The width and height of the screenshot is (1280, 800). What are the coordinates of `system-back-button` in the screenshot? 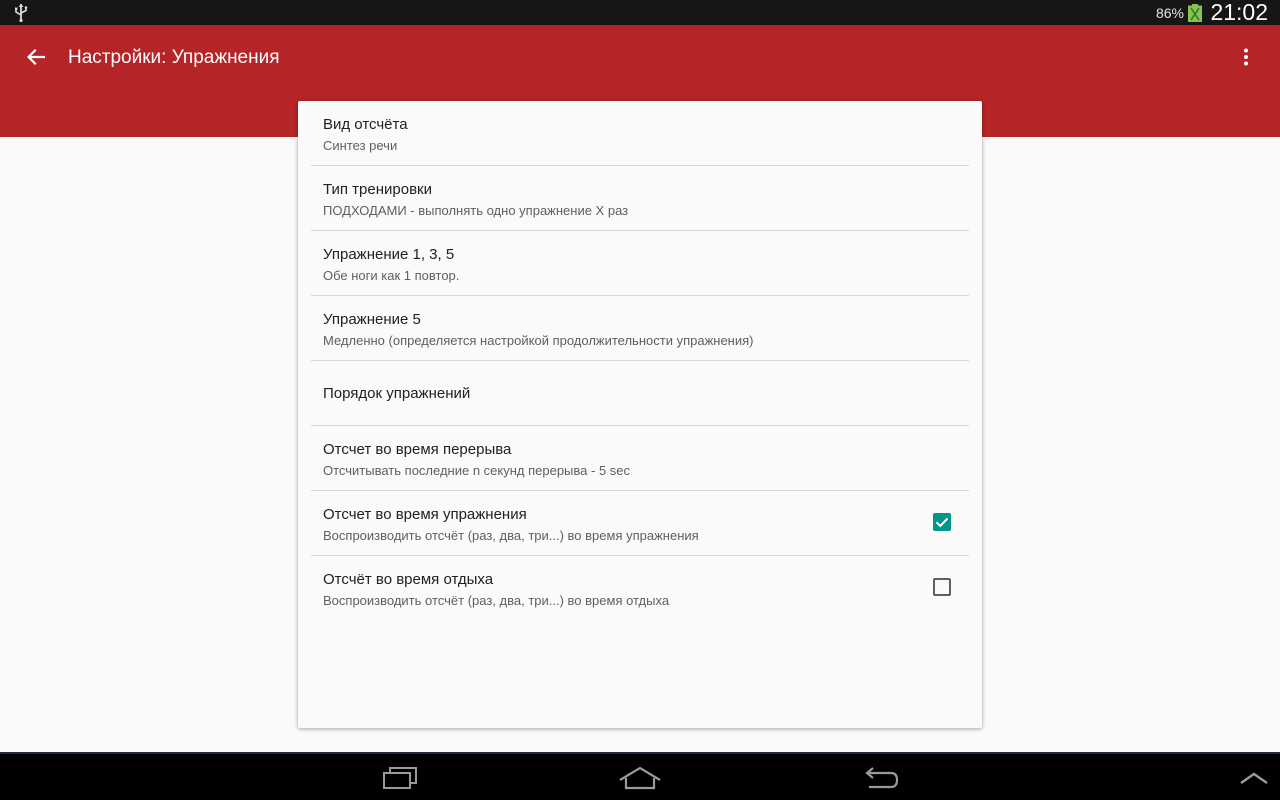 It's located at (881, 778).